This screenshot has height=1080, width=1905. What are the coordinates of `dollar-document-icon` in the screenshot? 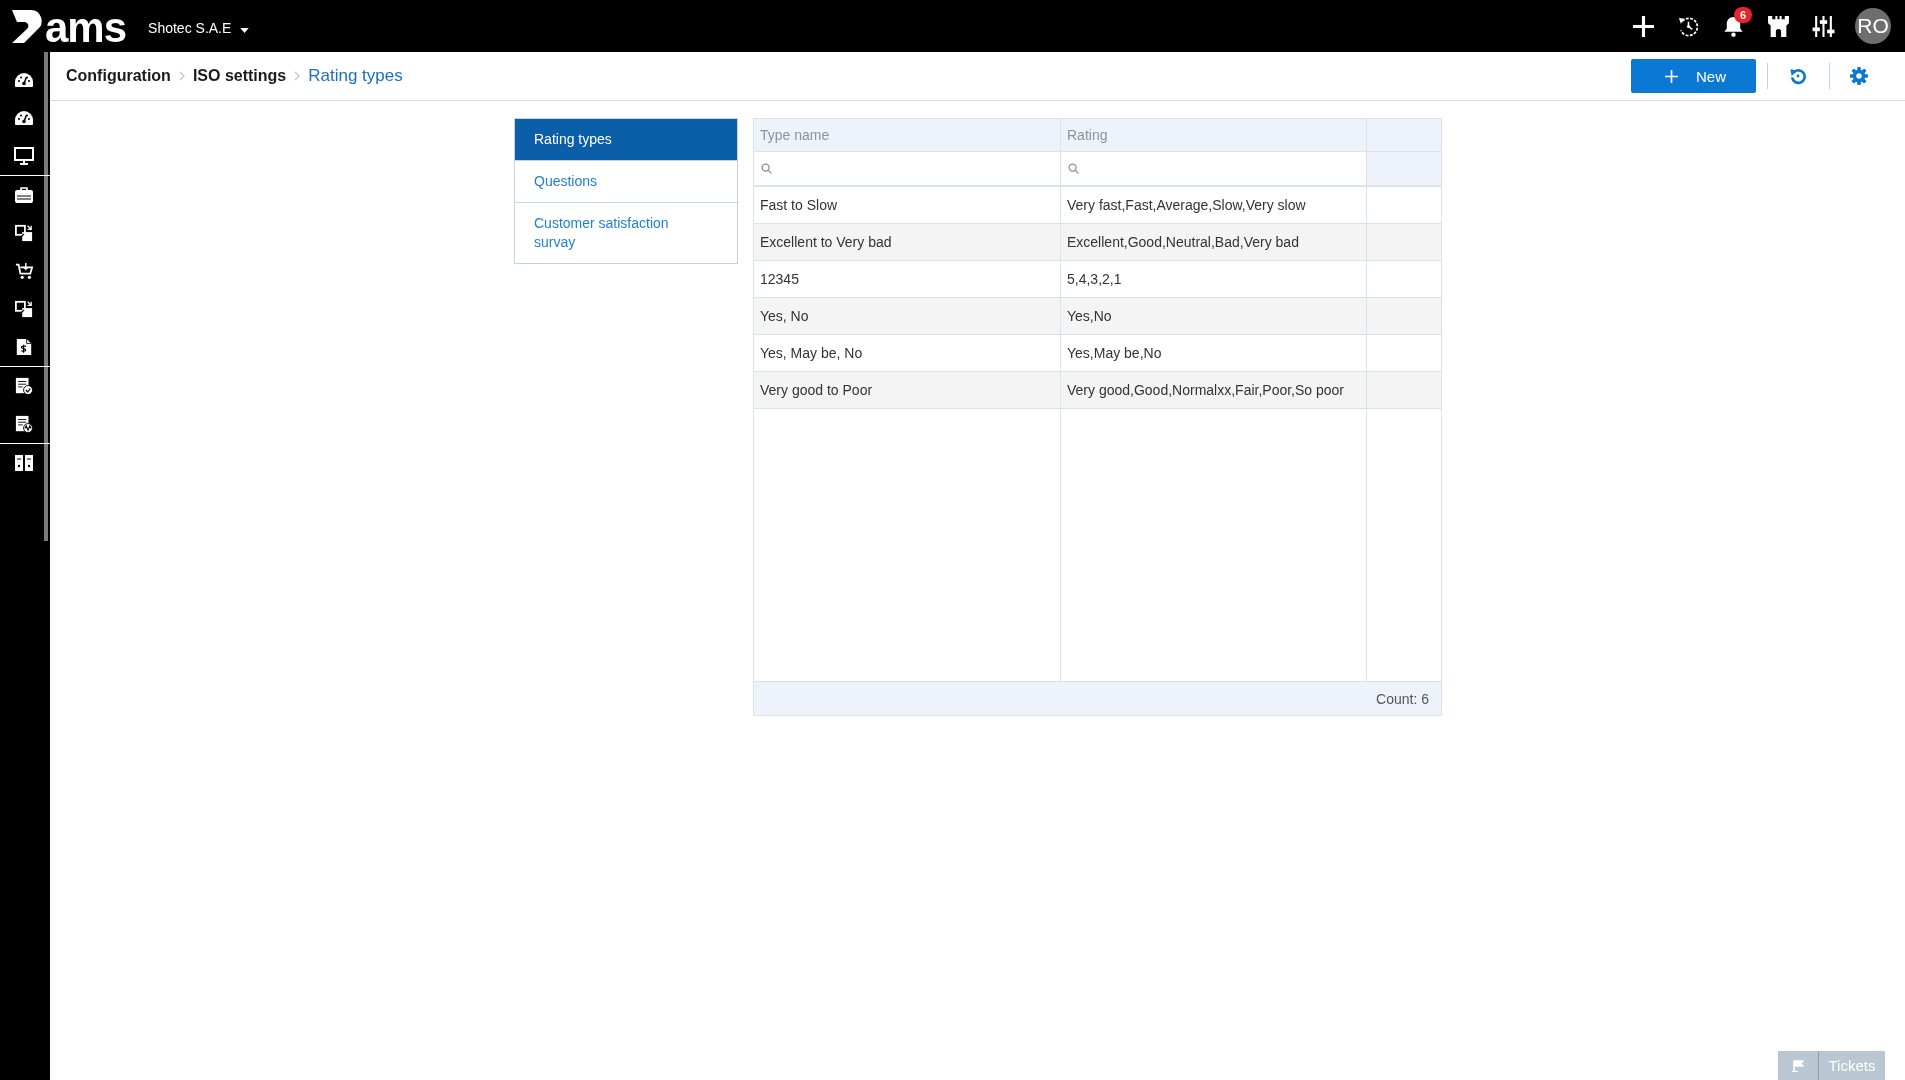 It's located at (24, 347).